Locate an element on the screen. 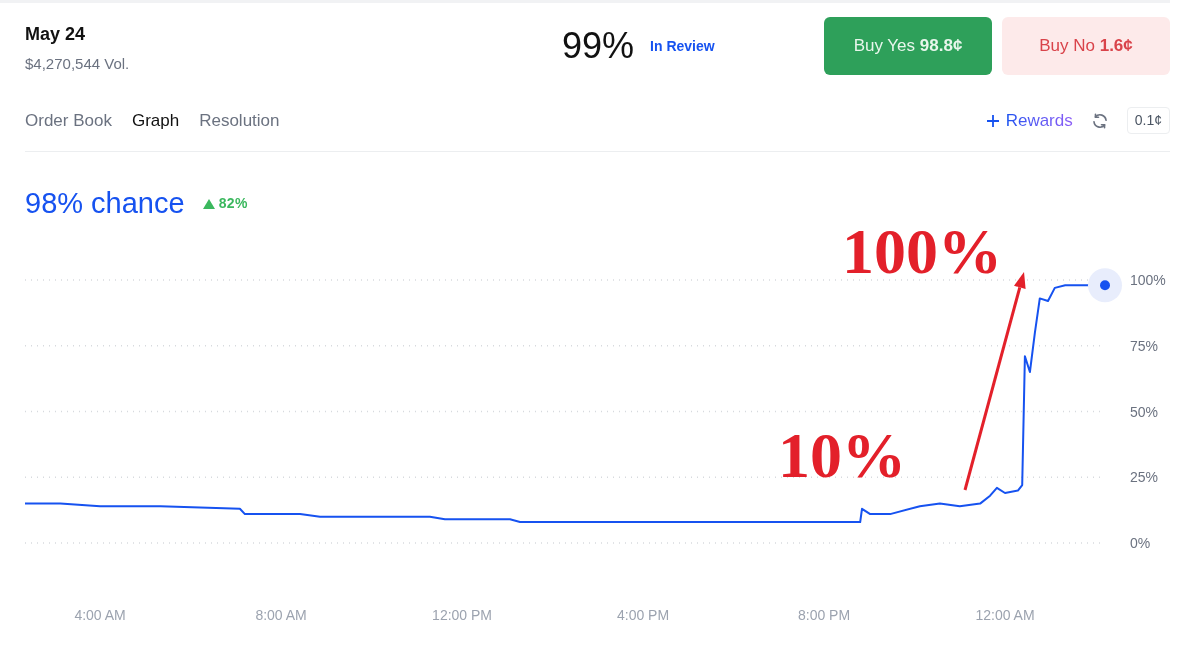  x-axis-label: 8:00 AM is located at coordinates (281, 615).